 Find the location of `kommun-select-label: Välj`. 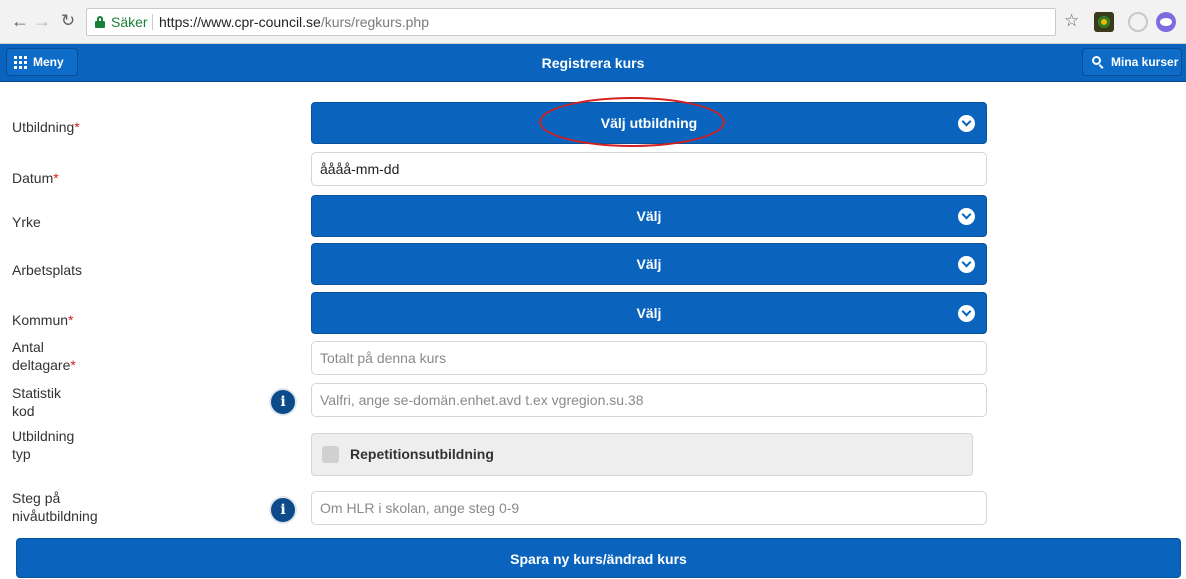

kommun-select-label: Välj is located at coordinates (649, 313).